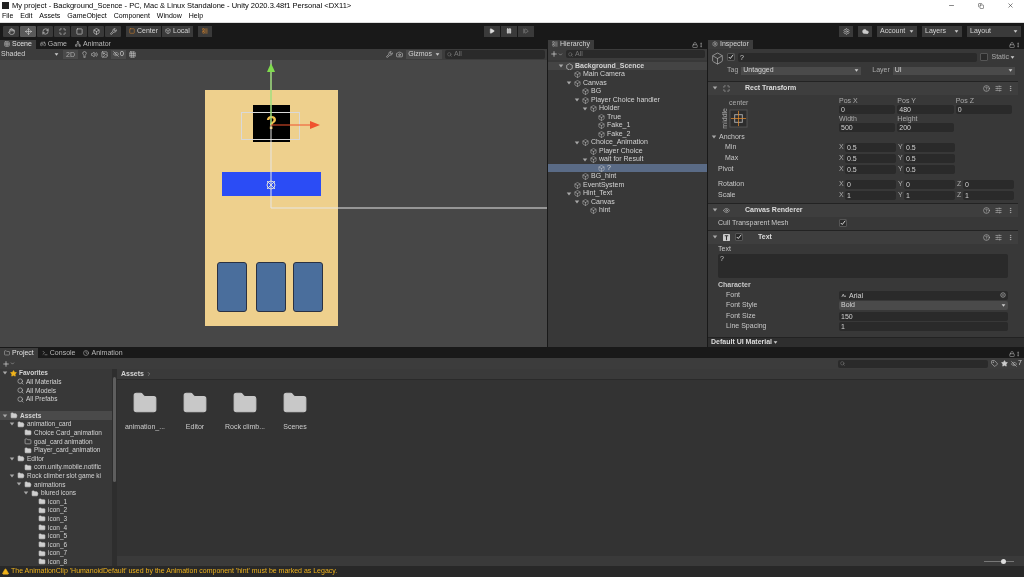 The width and height of the screenshot is (1024, 577). I want to click on scale-icon, so click(62, 31).